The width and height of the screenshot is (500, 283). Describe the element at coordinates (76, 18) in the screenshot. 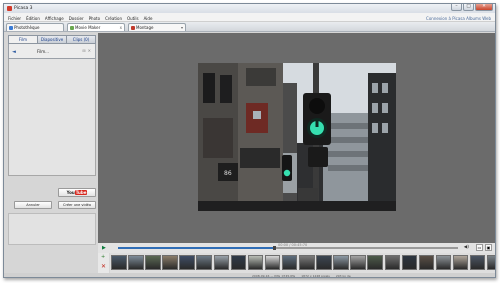

I see `menu-dossier: Dossier` at that location.